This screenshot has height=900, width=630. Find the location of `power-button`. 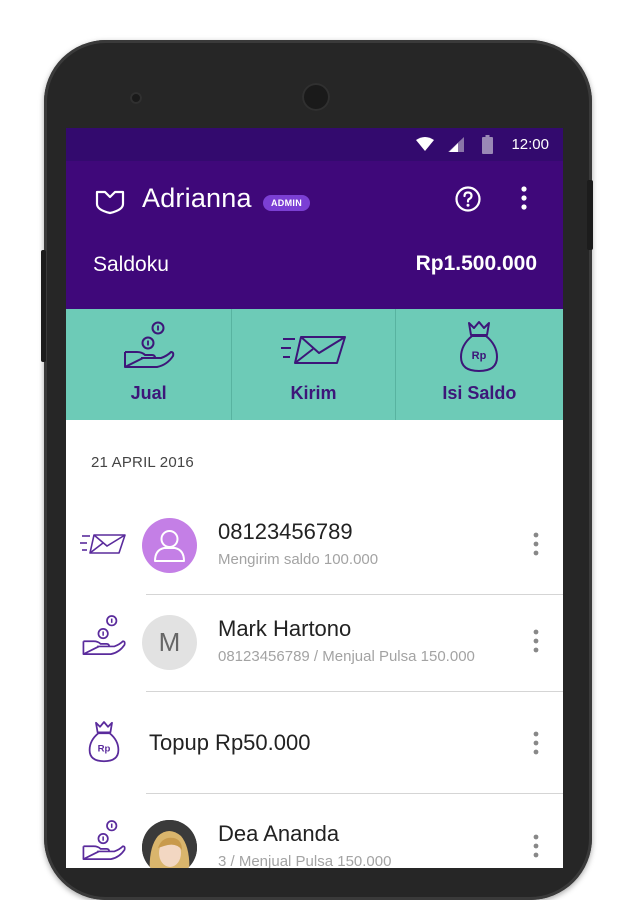

power-button is located at coordinates (590, 215).